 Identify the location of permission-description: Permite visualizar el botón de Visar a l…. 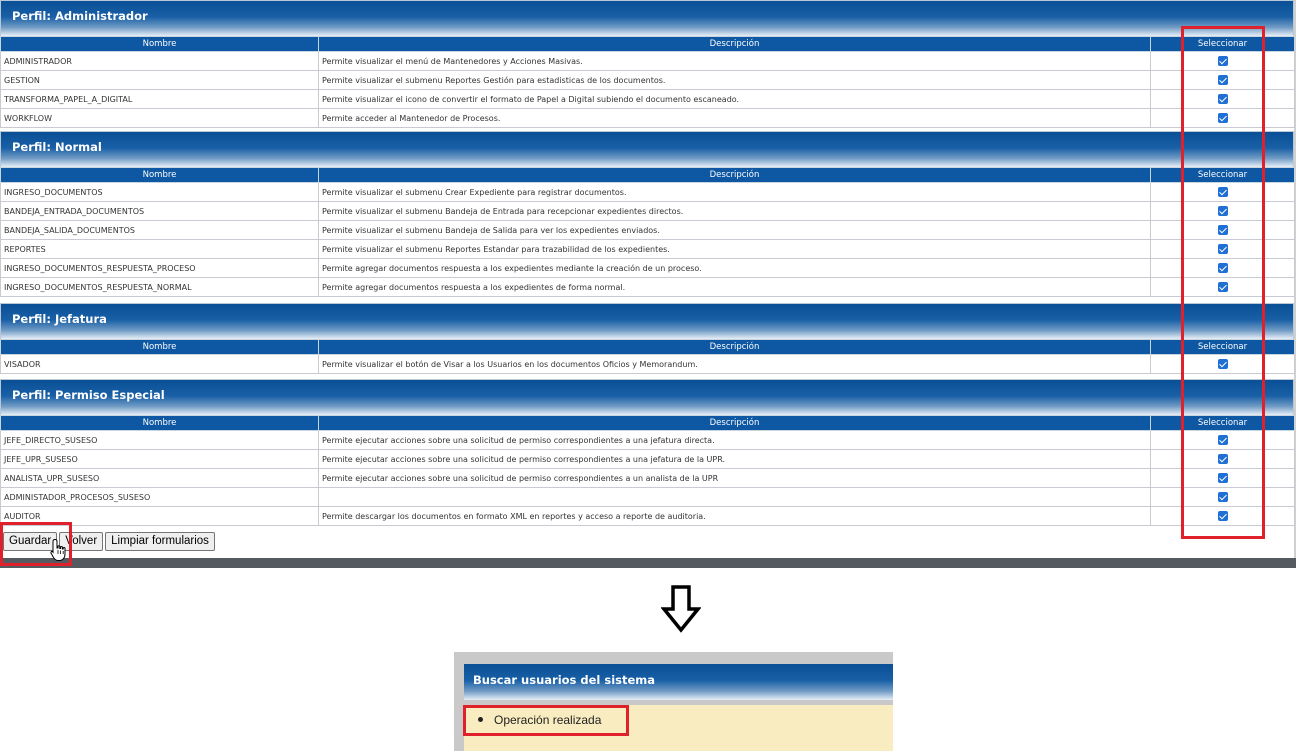
(734, 364).